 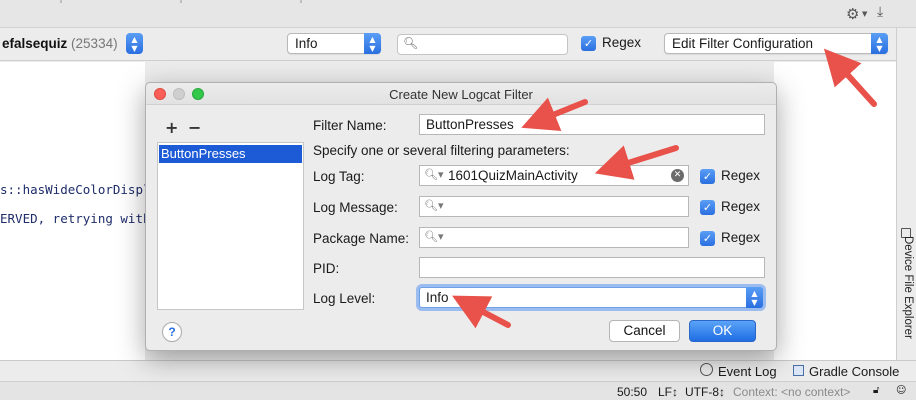 What do you see at coordinates (835, 211) in the screenshot?
I see `logcat-output-right` at bounding box center [835, 211].